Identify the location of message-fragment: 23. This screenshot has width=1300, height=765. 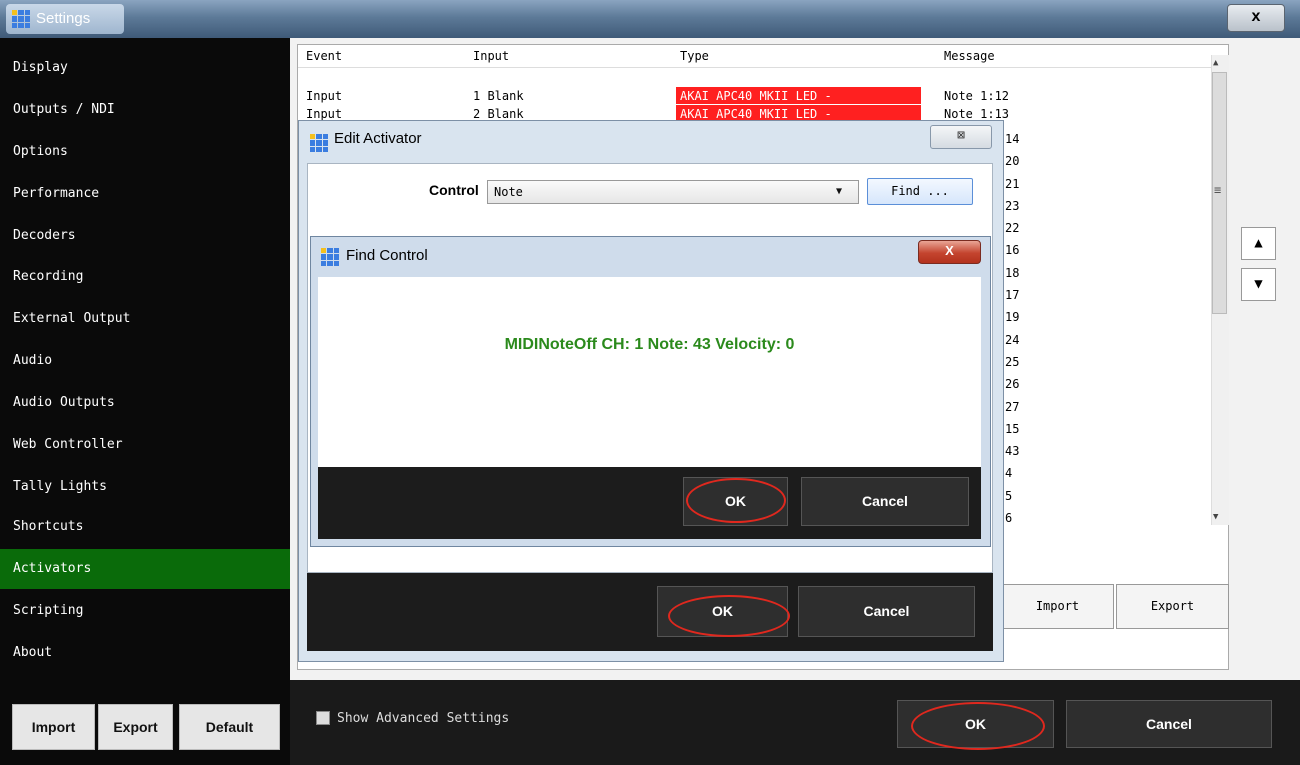
(1012, 205).